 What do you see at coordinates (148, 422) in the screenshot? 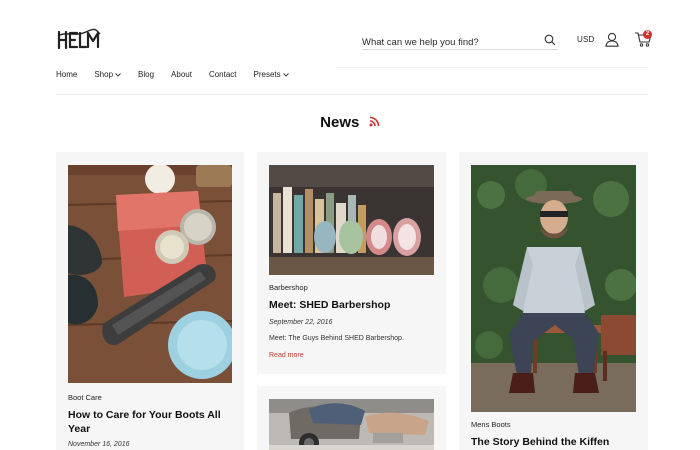
I see `article-title: How to Care for Your Boots All Year` at bounding box center [148, 422].